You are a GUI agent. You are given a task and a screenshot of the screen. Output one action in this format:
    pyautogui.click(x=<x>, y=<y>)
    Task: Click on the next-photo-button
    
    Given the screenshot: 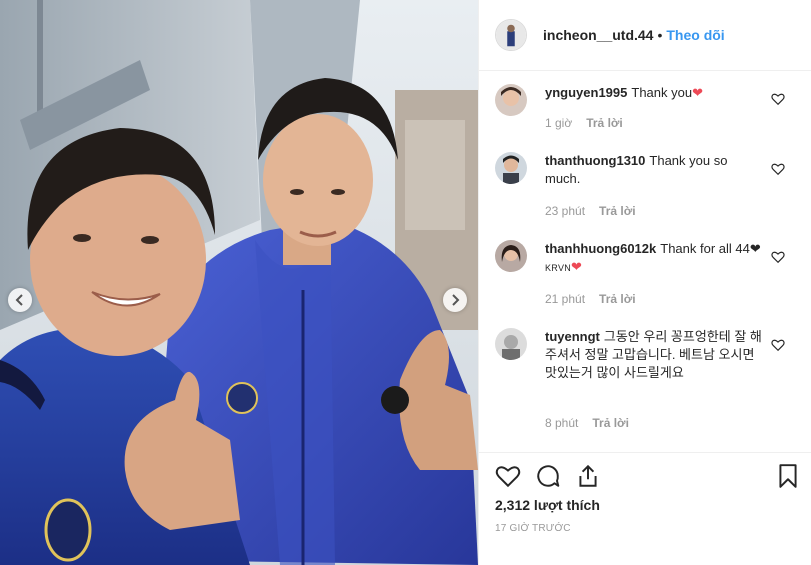 What is the action you would take?
    pyautogui.click(x=455, y=300)
    